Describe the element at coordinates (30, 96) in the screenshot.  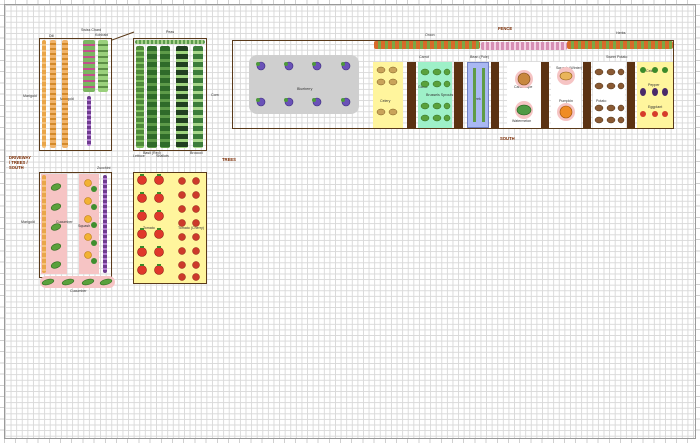
I see `marigold-left-top-label: Marigold` at that location.